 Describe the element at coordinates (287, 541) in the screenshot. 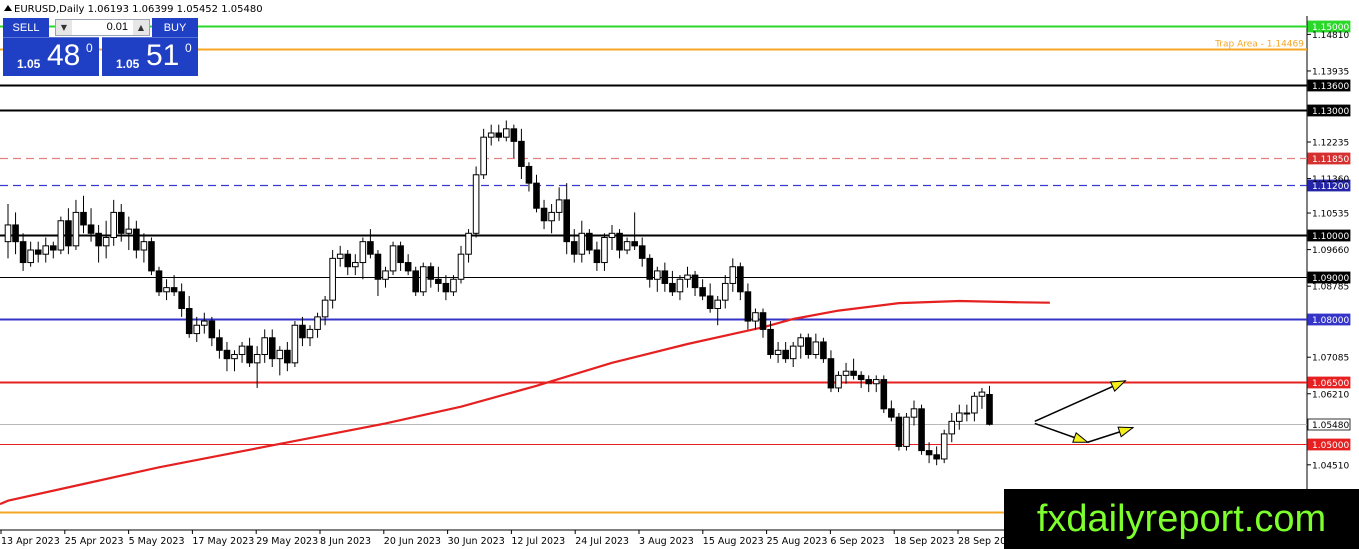

I see `x-tick-label: 29 May 2023` at that location.